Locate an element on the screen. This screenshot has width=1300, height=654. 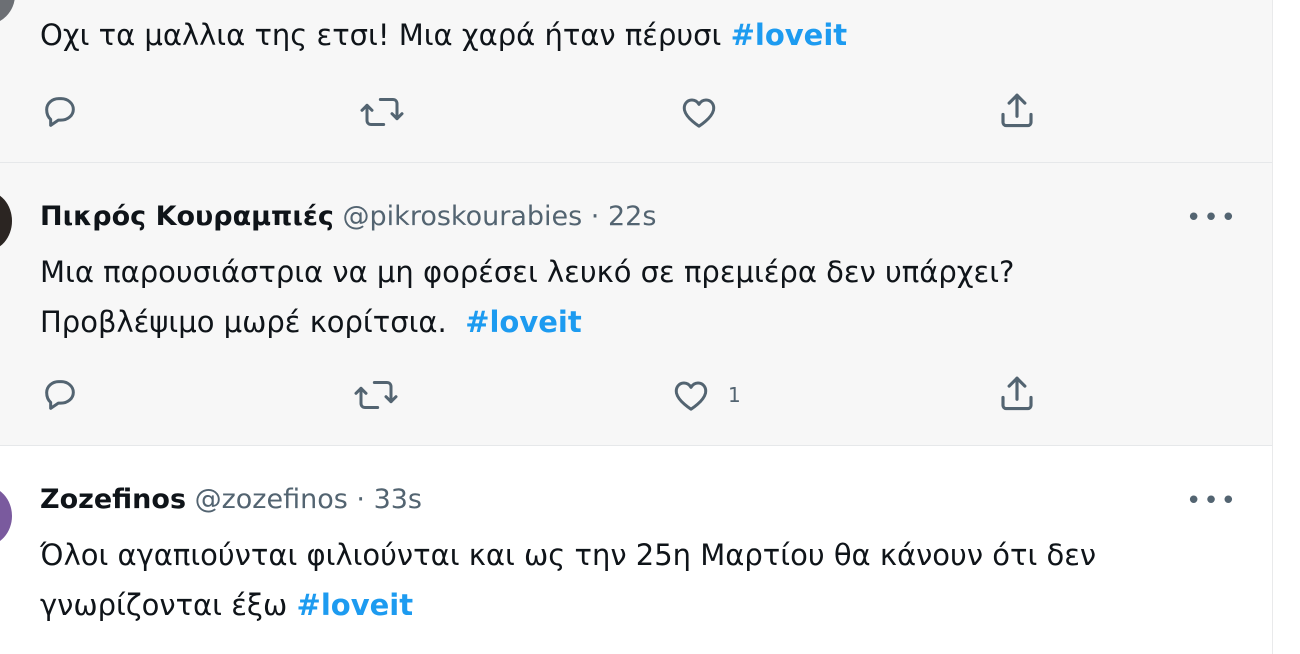
timestamp: 33s is located at coordinates (398, 499).